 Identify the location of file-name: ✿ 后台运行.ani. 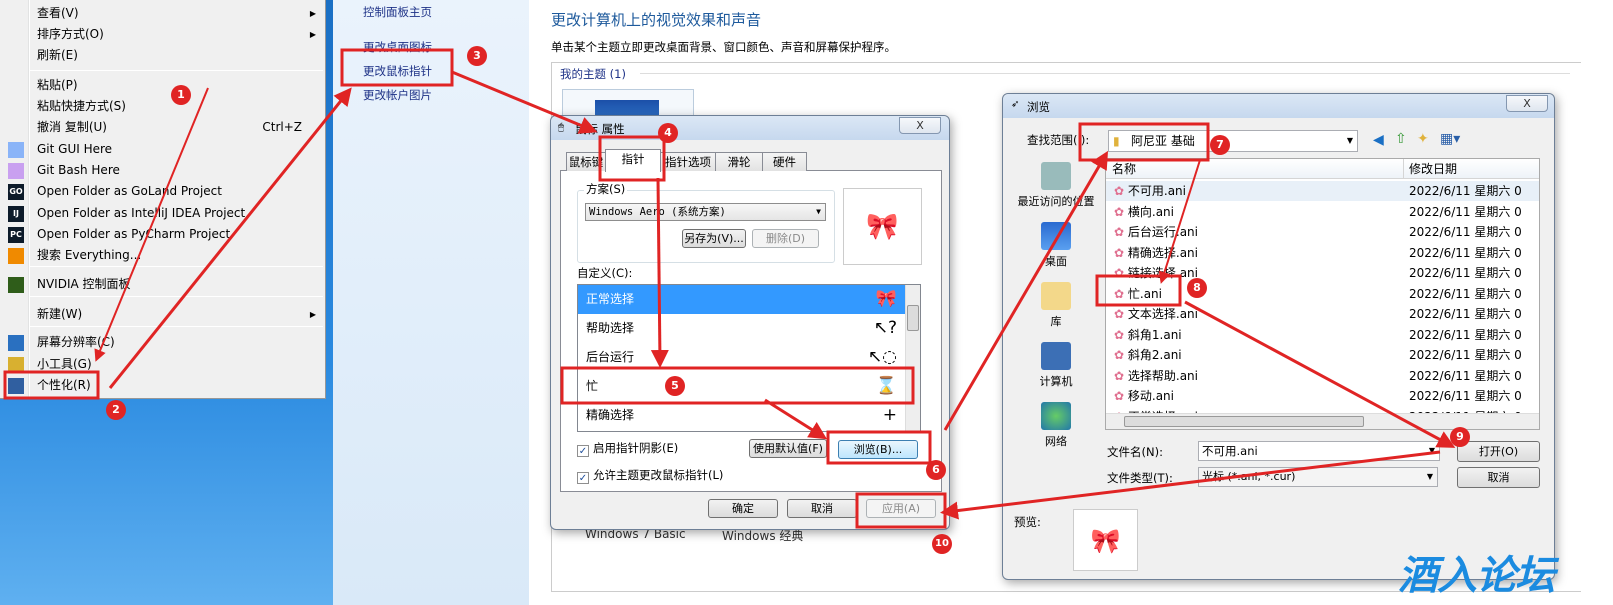
(1156, 232).